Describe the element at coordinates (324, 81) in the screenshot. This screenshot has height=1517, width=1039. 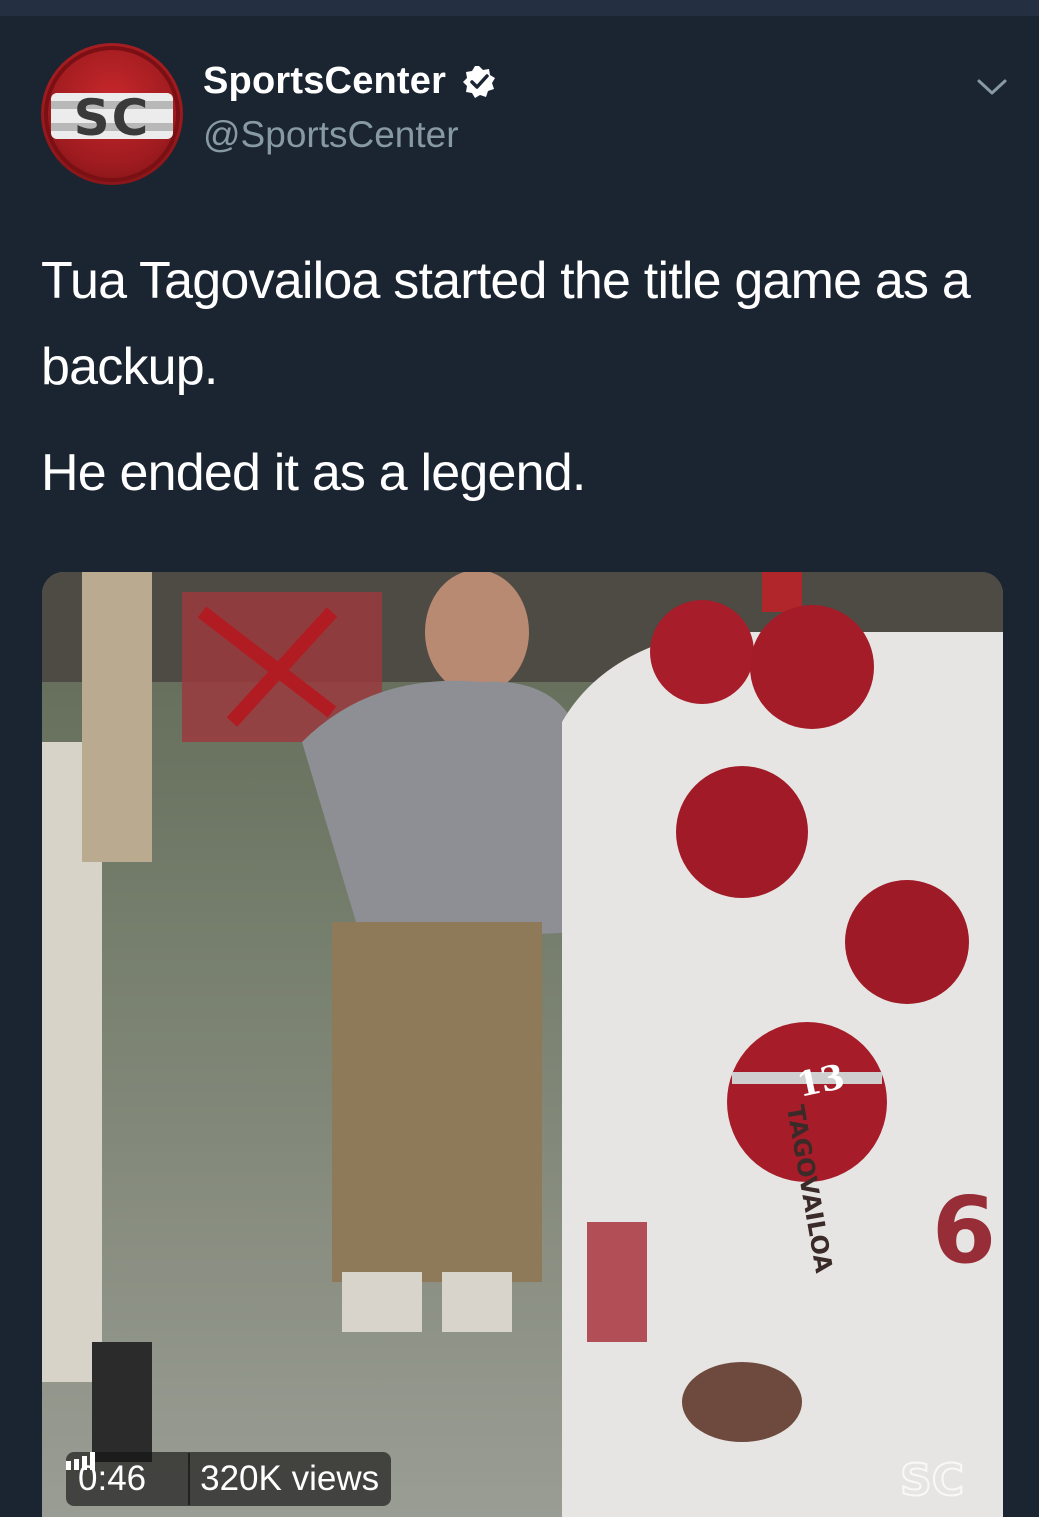
I see `display-name: SportsCenter` at that location.